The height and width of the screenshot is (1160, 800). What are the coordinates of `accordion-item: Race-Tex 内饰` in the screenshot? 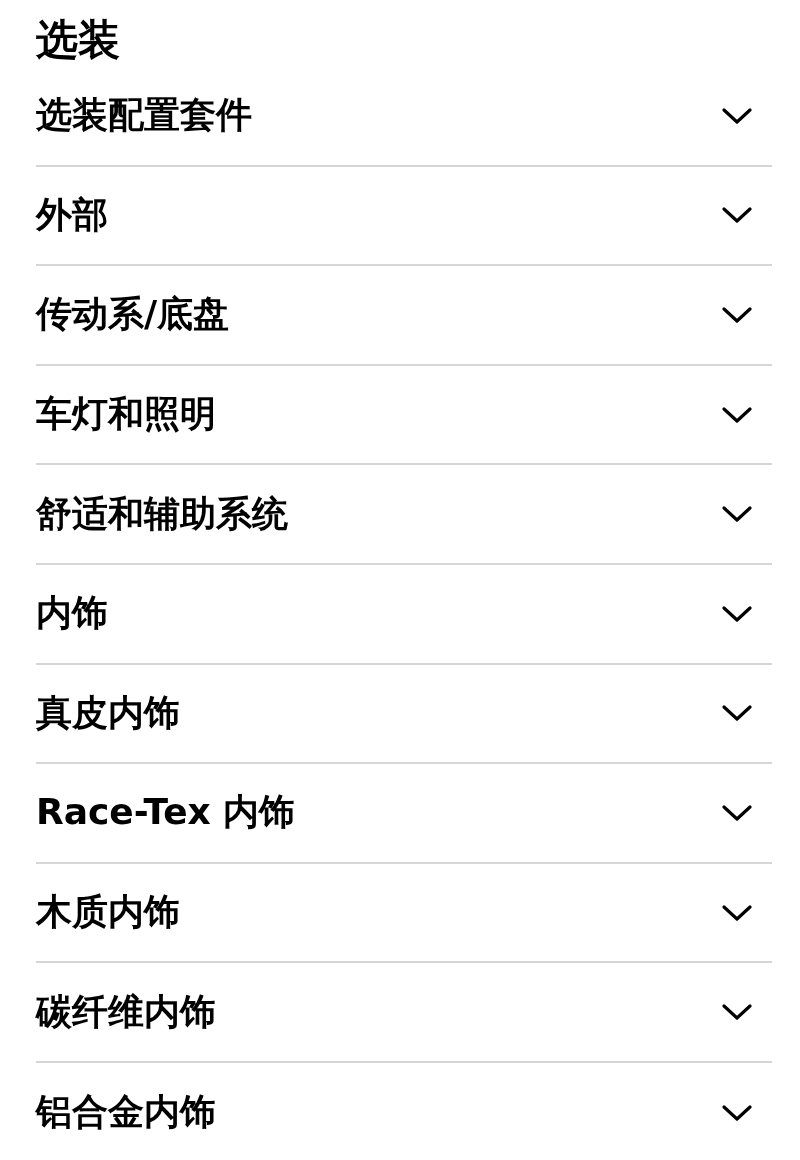 It's located at (404, 814).